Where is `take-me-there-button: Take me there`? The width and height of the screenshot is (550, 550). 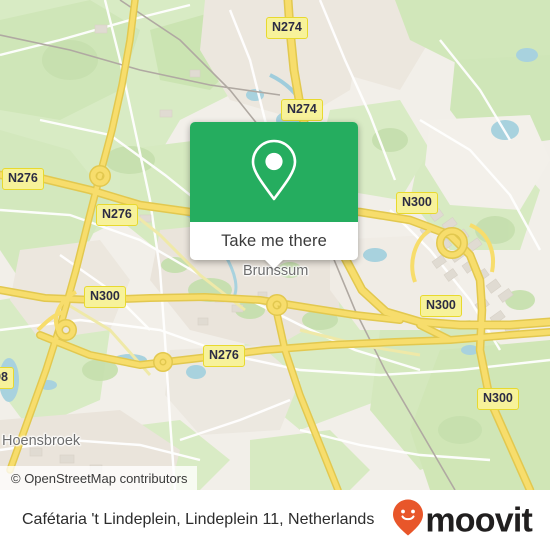 take-me-there-button: Take me there is located at coordinates (274, 245).